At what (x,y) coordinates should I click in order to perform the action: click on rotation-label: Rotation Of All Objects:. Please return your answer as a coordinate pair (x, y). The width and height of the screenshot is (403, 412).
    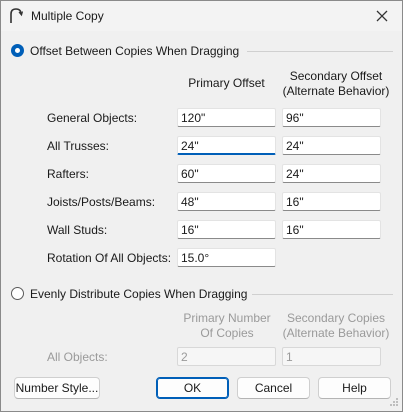
    Looking at the image, I should click on (109, 258).